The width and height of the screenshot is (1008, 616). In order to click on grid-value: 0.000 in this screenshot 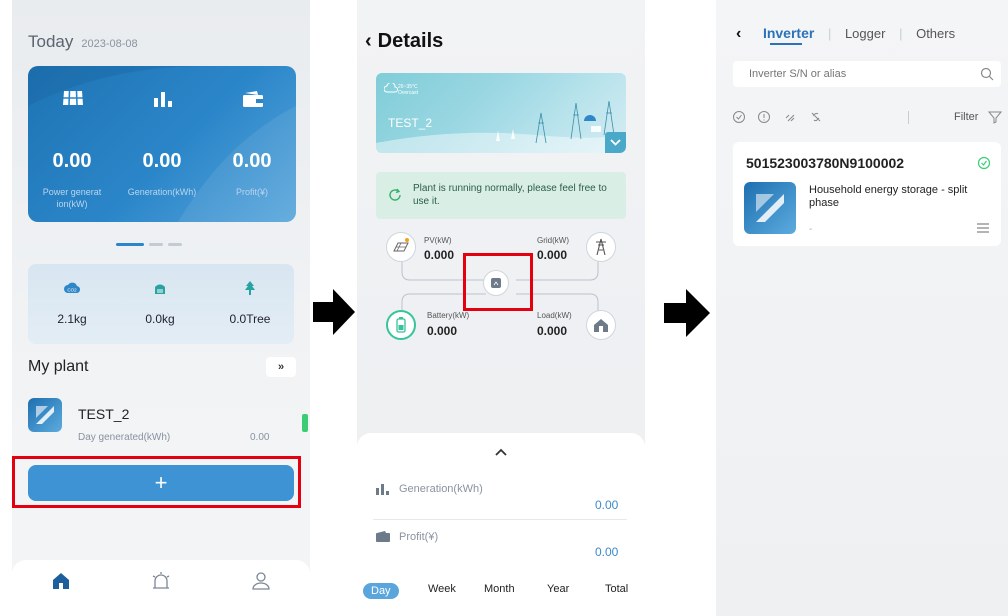, I will do `click(552, 255)`.